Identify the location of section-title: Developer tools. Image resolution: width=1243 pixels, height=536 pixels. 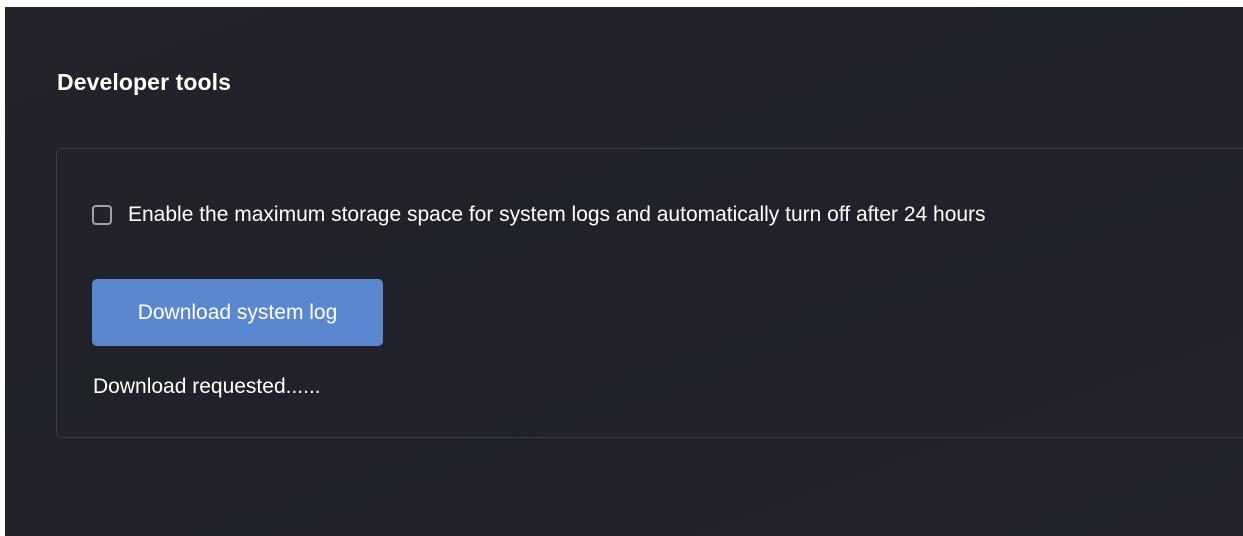
(144, 82).